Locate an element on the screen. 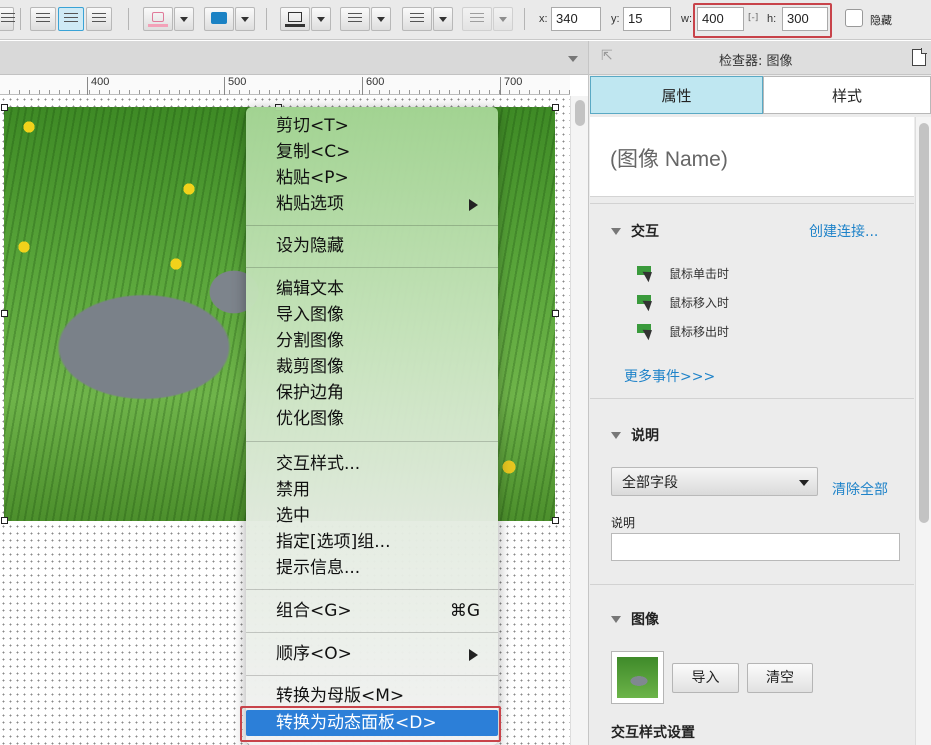  menu-item-optimize-image: 优化图像 is located at coordinates (372, 419).